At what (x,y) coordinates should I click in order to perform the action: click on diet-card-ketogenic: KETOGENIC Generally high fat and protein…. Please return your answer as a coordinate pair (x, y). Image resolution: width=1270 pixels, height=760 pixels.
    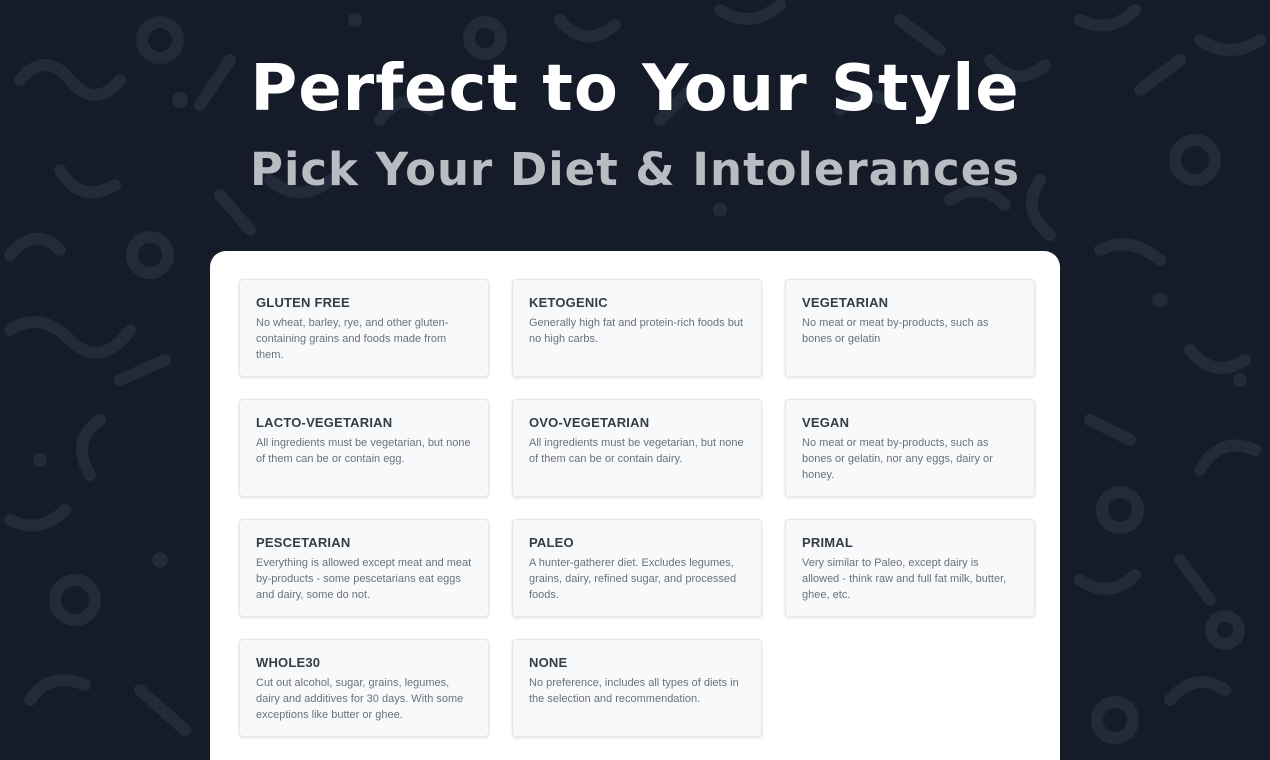
    Looking at the image, I should click on (637, 328).